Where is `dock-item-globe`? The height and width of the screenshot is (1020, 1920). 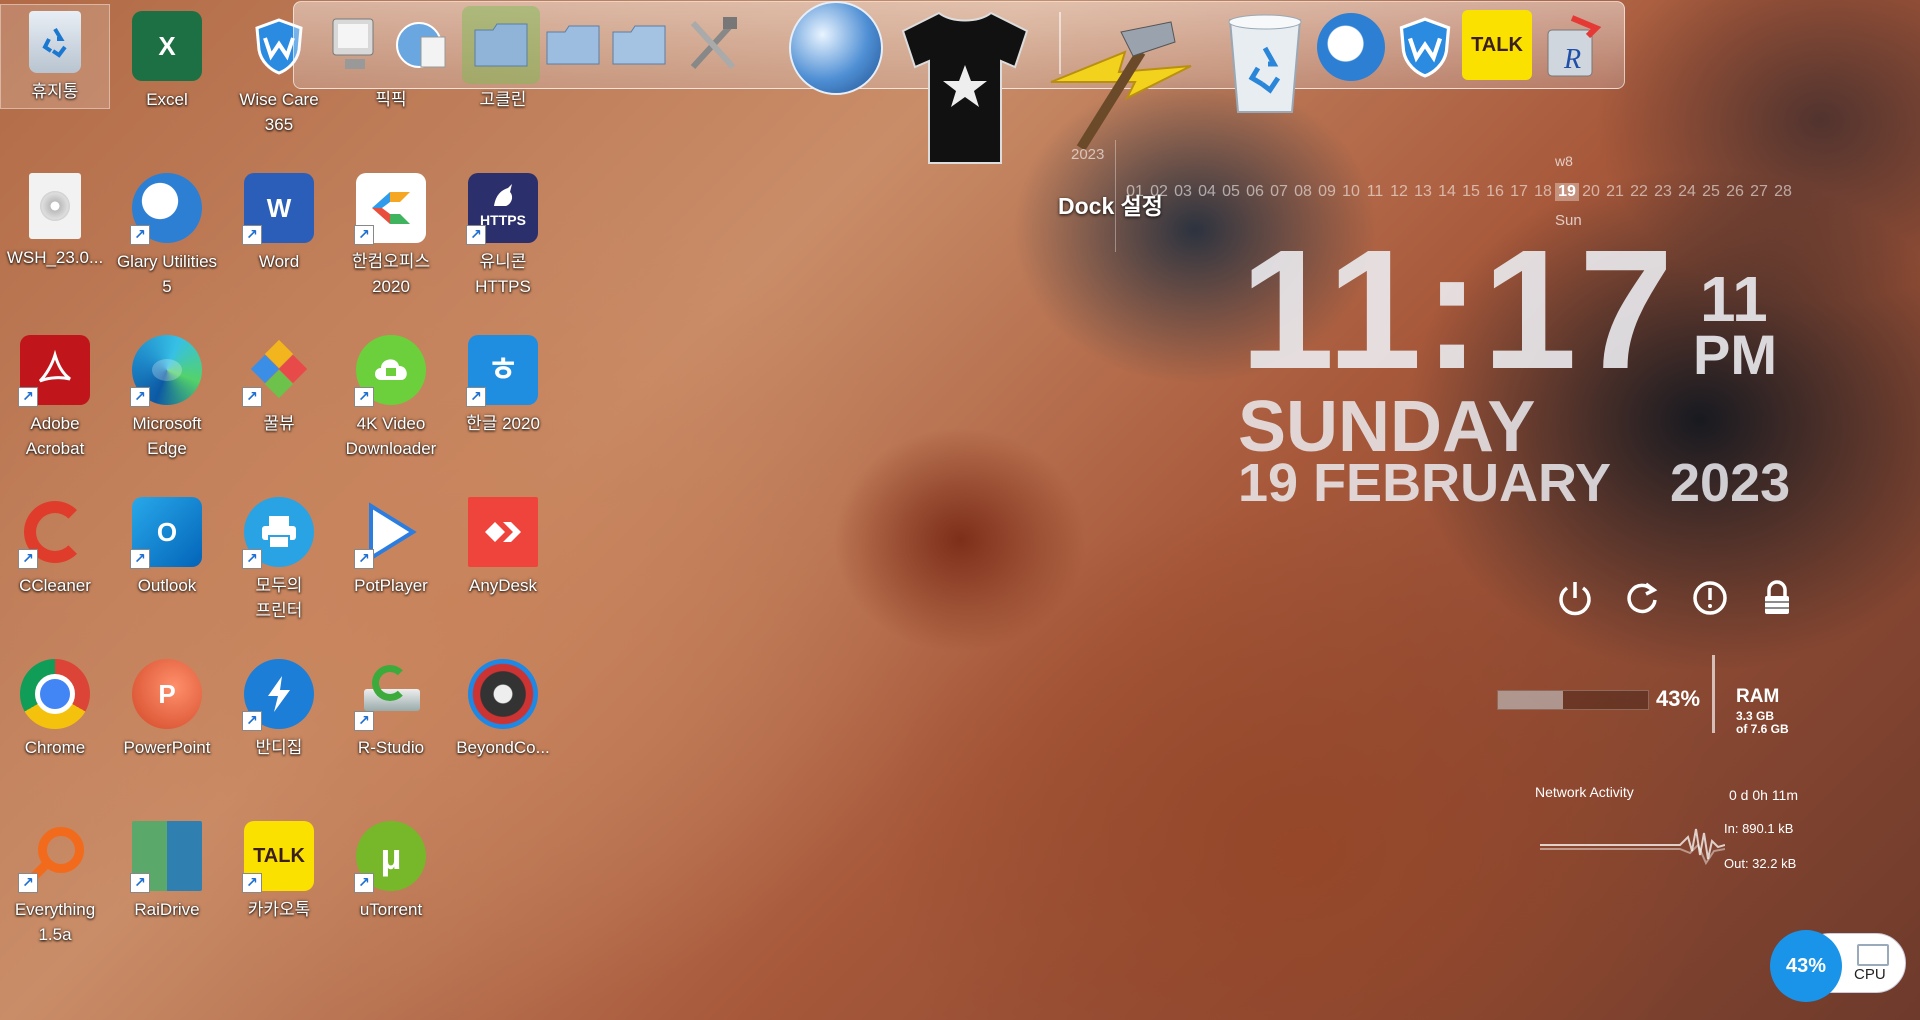
dock-item-globe is located at coordinates (836, 48).